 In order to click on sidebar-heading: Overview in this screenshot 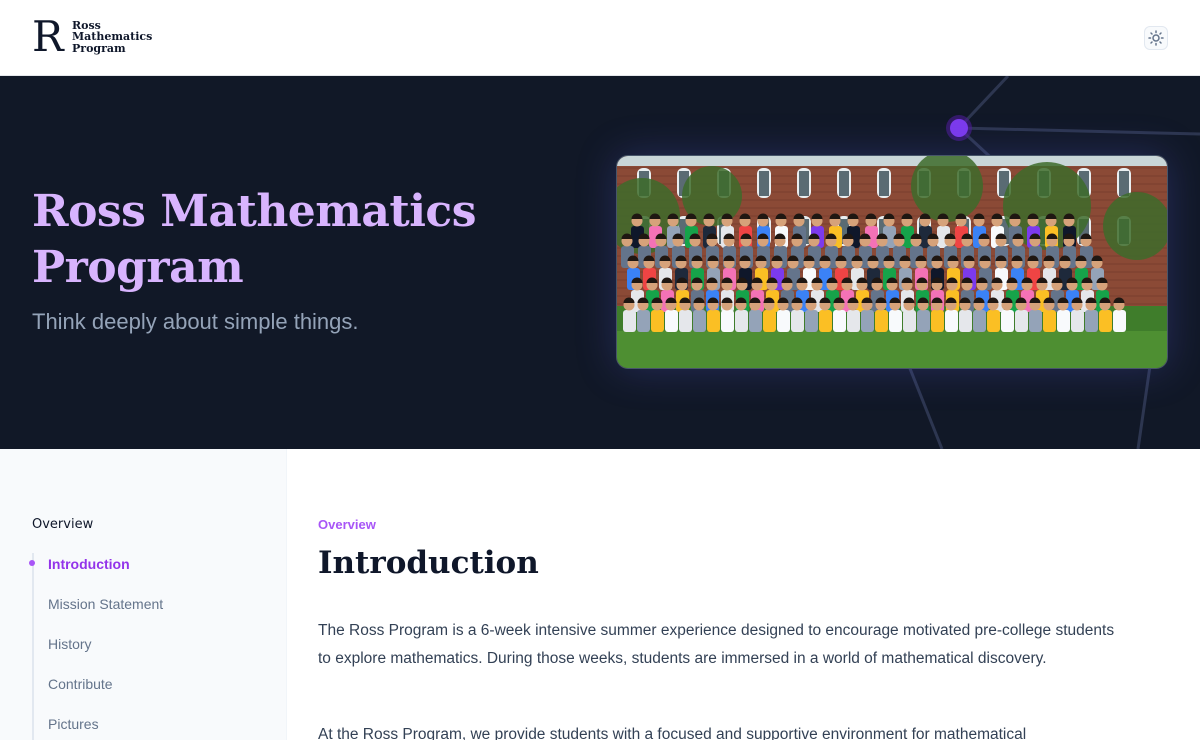, I will do `click(63, 524)`.